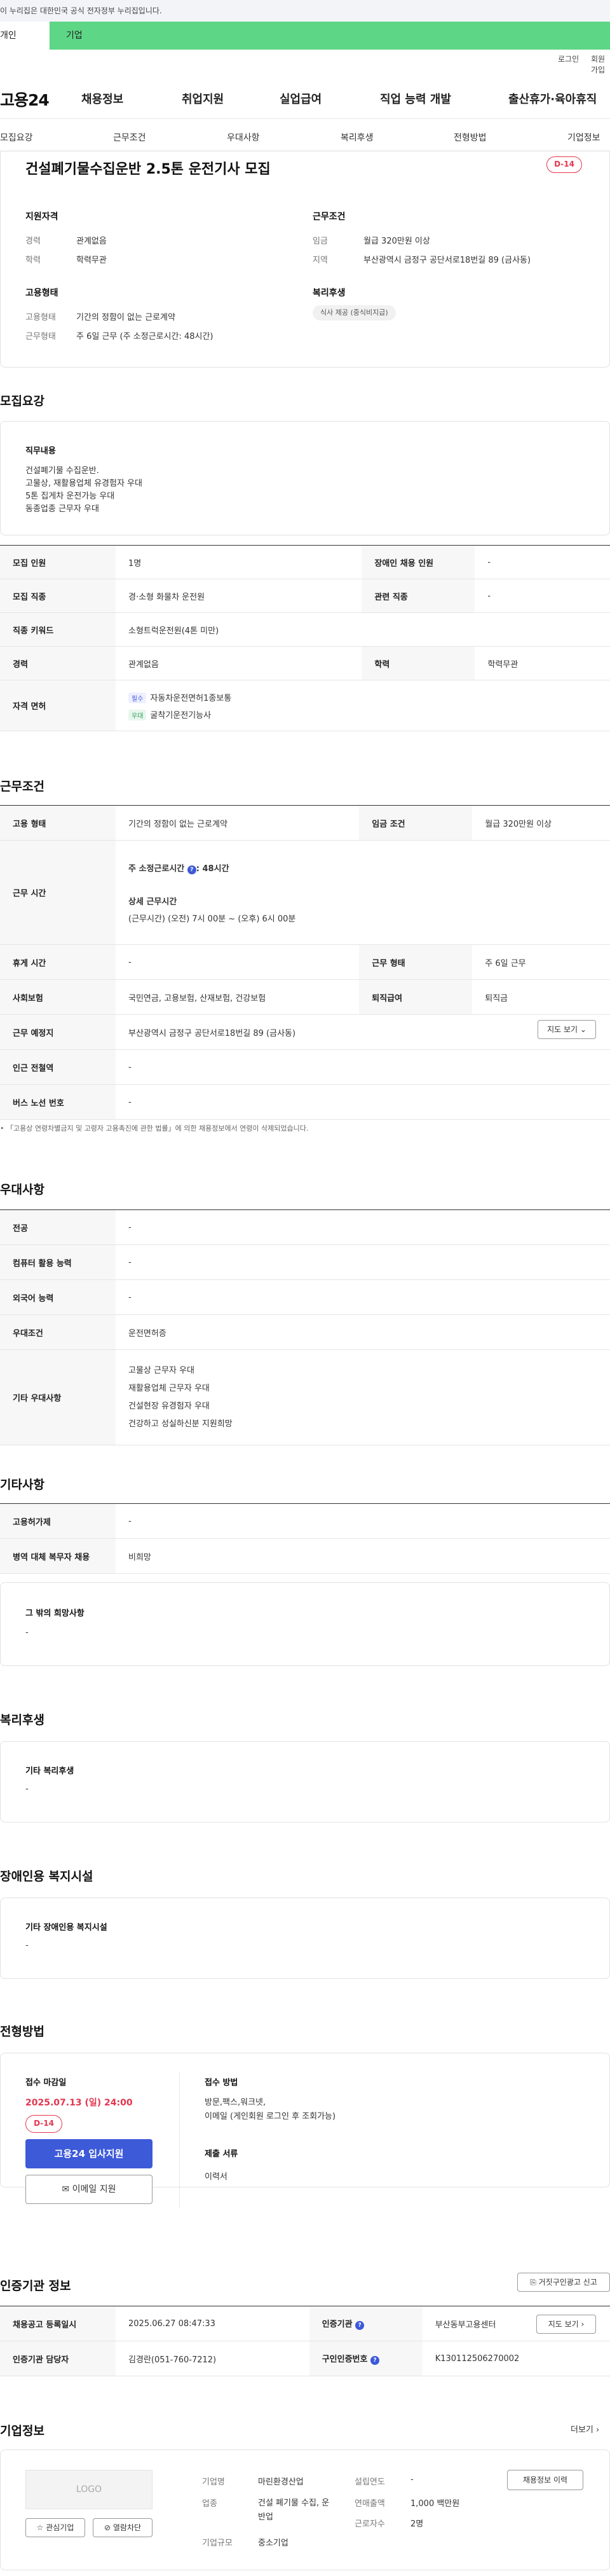 The height and width of the screenshot is (2576, 610). Describe the element at coordinates (216, 2177) in the screenshot. I see `doc-value: 이력서` at that location.